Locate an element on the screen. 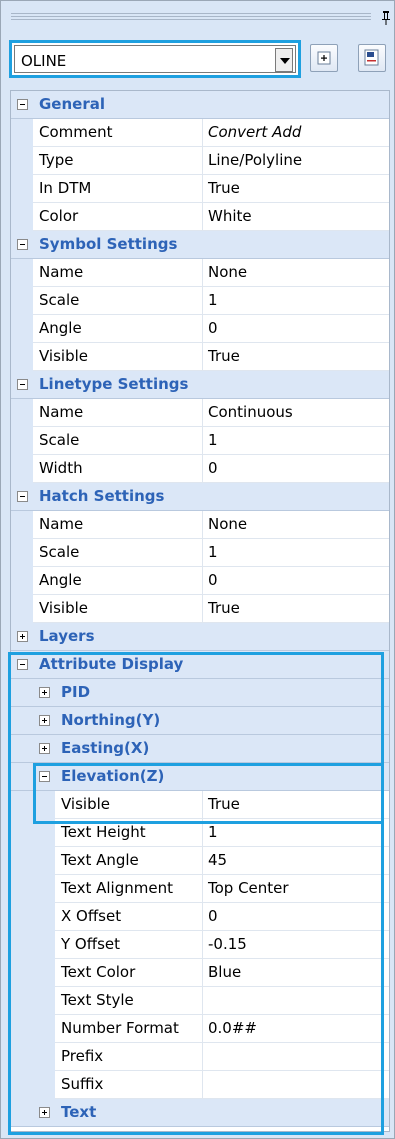  property-name: In DTM is located at coordinates (65, 188).